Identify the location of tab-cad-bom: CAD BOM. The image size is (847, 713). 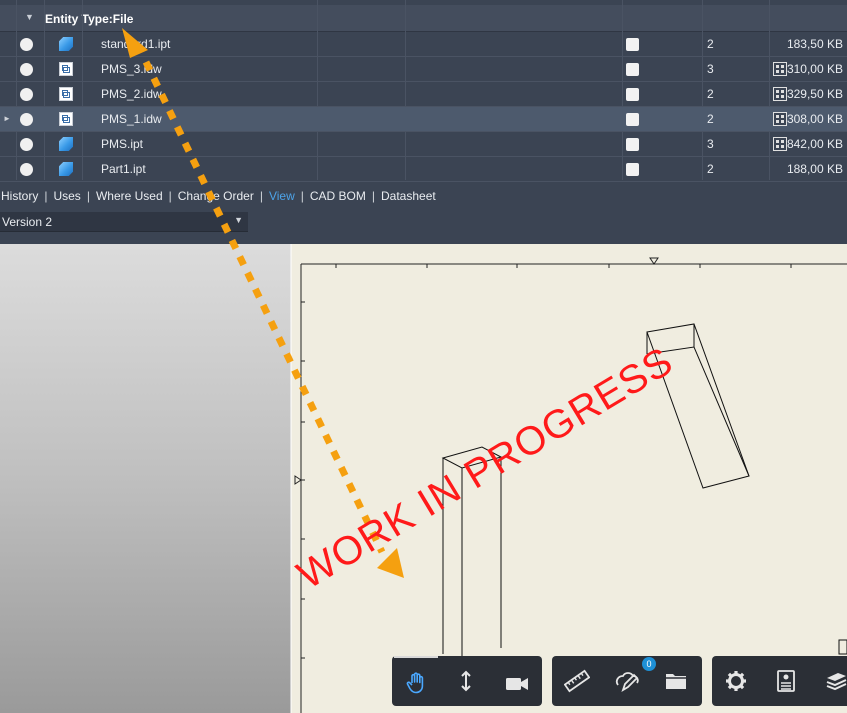
(338, 196).